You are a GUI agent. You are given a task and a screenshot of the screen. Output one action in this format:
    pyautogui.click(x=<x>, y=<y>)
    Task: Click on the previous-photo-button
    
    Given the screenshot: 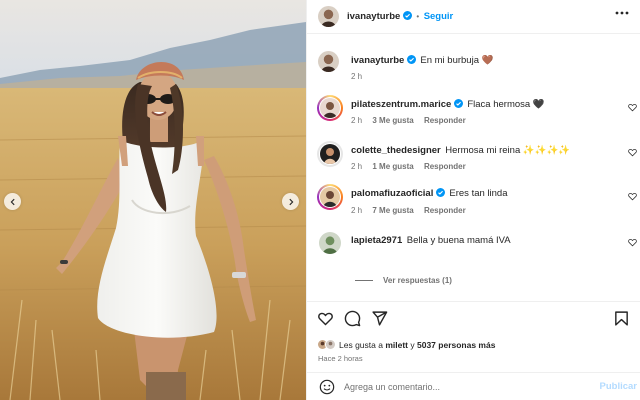 What is the action you would take?
    pyautogui.click(x=12, y=201)
    